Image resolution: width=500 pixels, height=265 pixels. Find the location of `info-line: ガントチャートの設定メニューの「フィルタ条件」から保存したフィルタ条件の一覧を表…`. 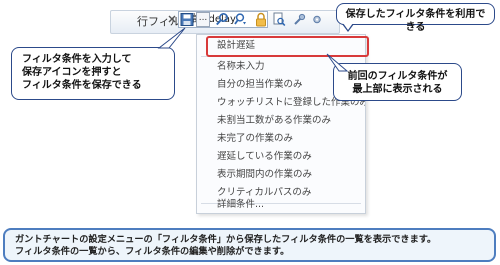

info-line: ガントチャートの設定メニューの「フィルタ条件」から保存したフィルタ条件の一覧を表… is located at coordinates (226, 239).